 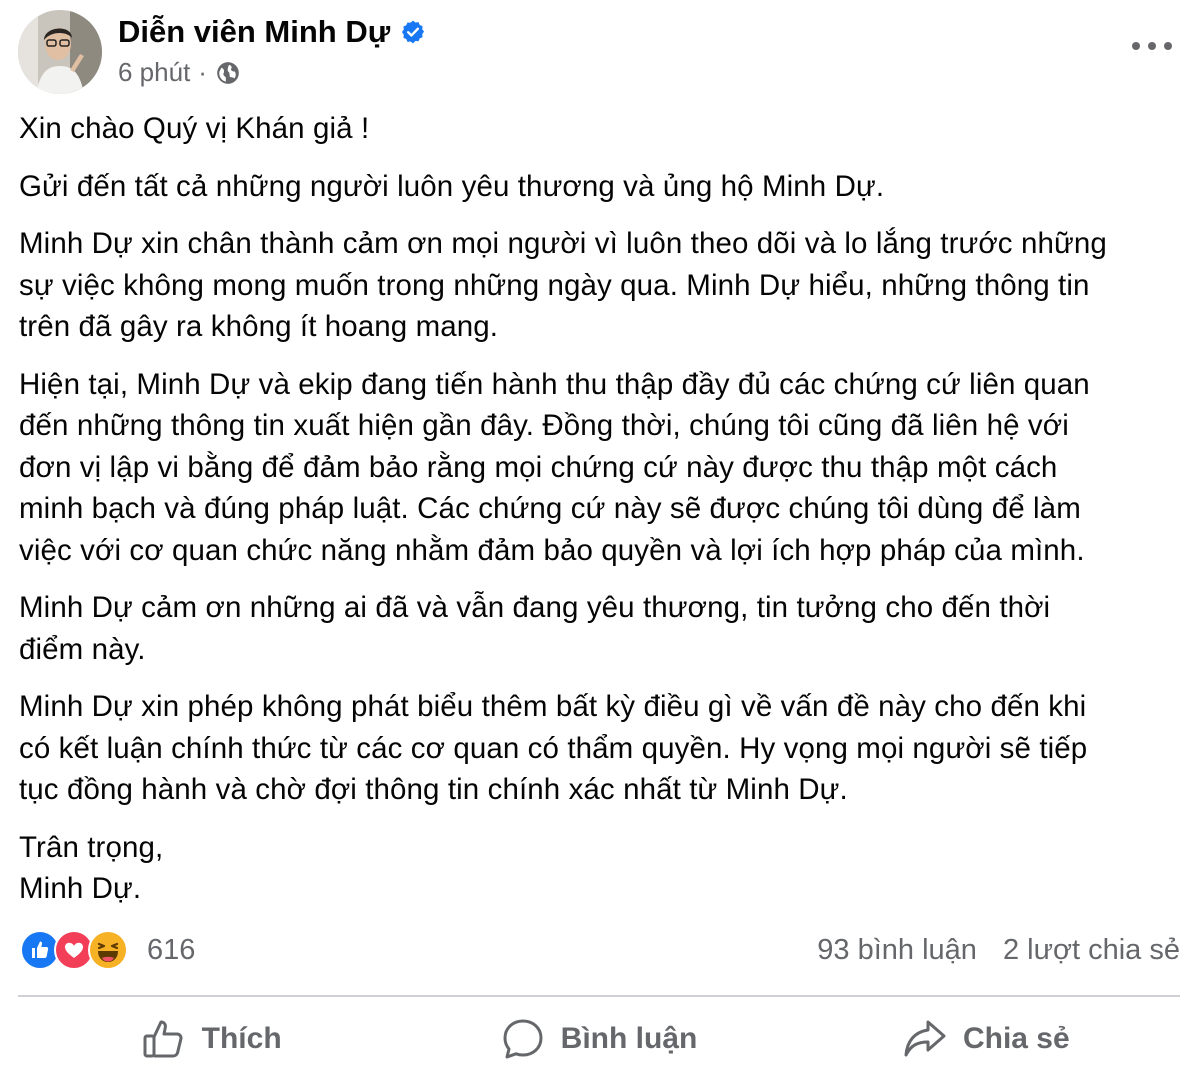 I want to click on post-meta: 6 phút ·, so click(x=179, y=72).